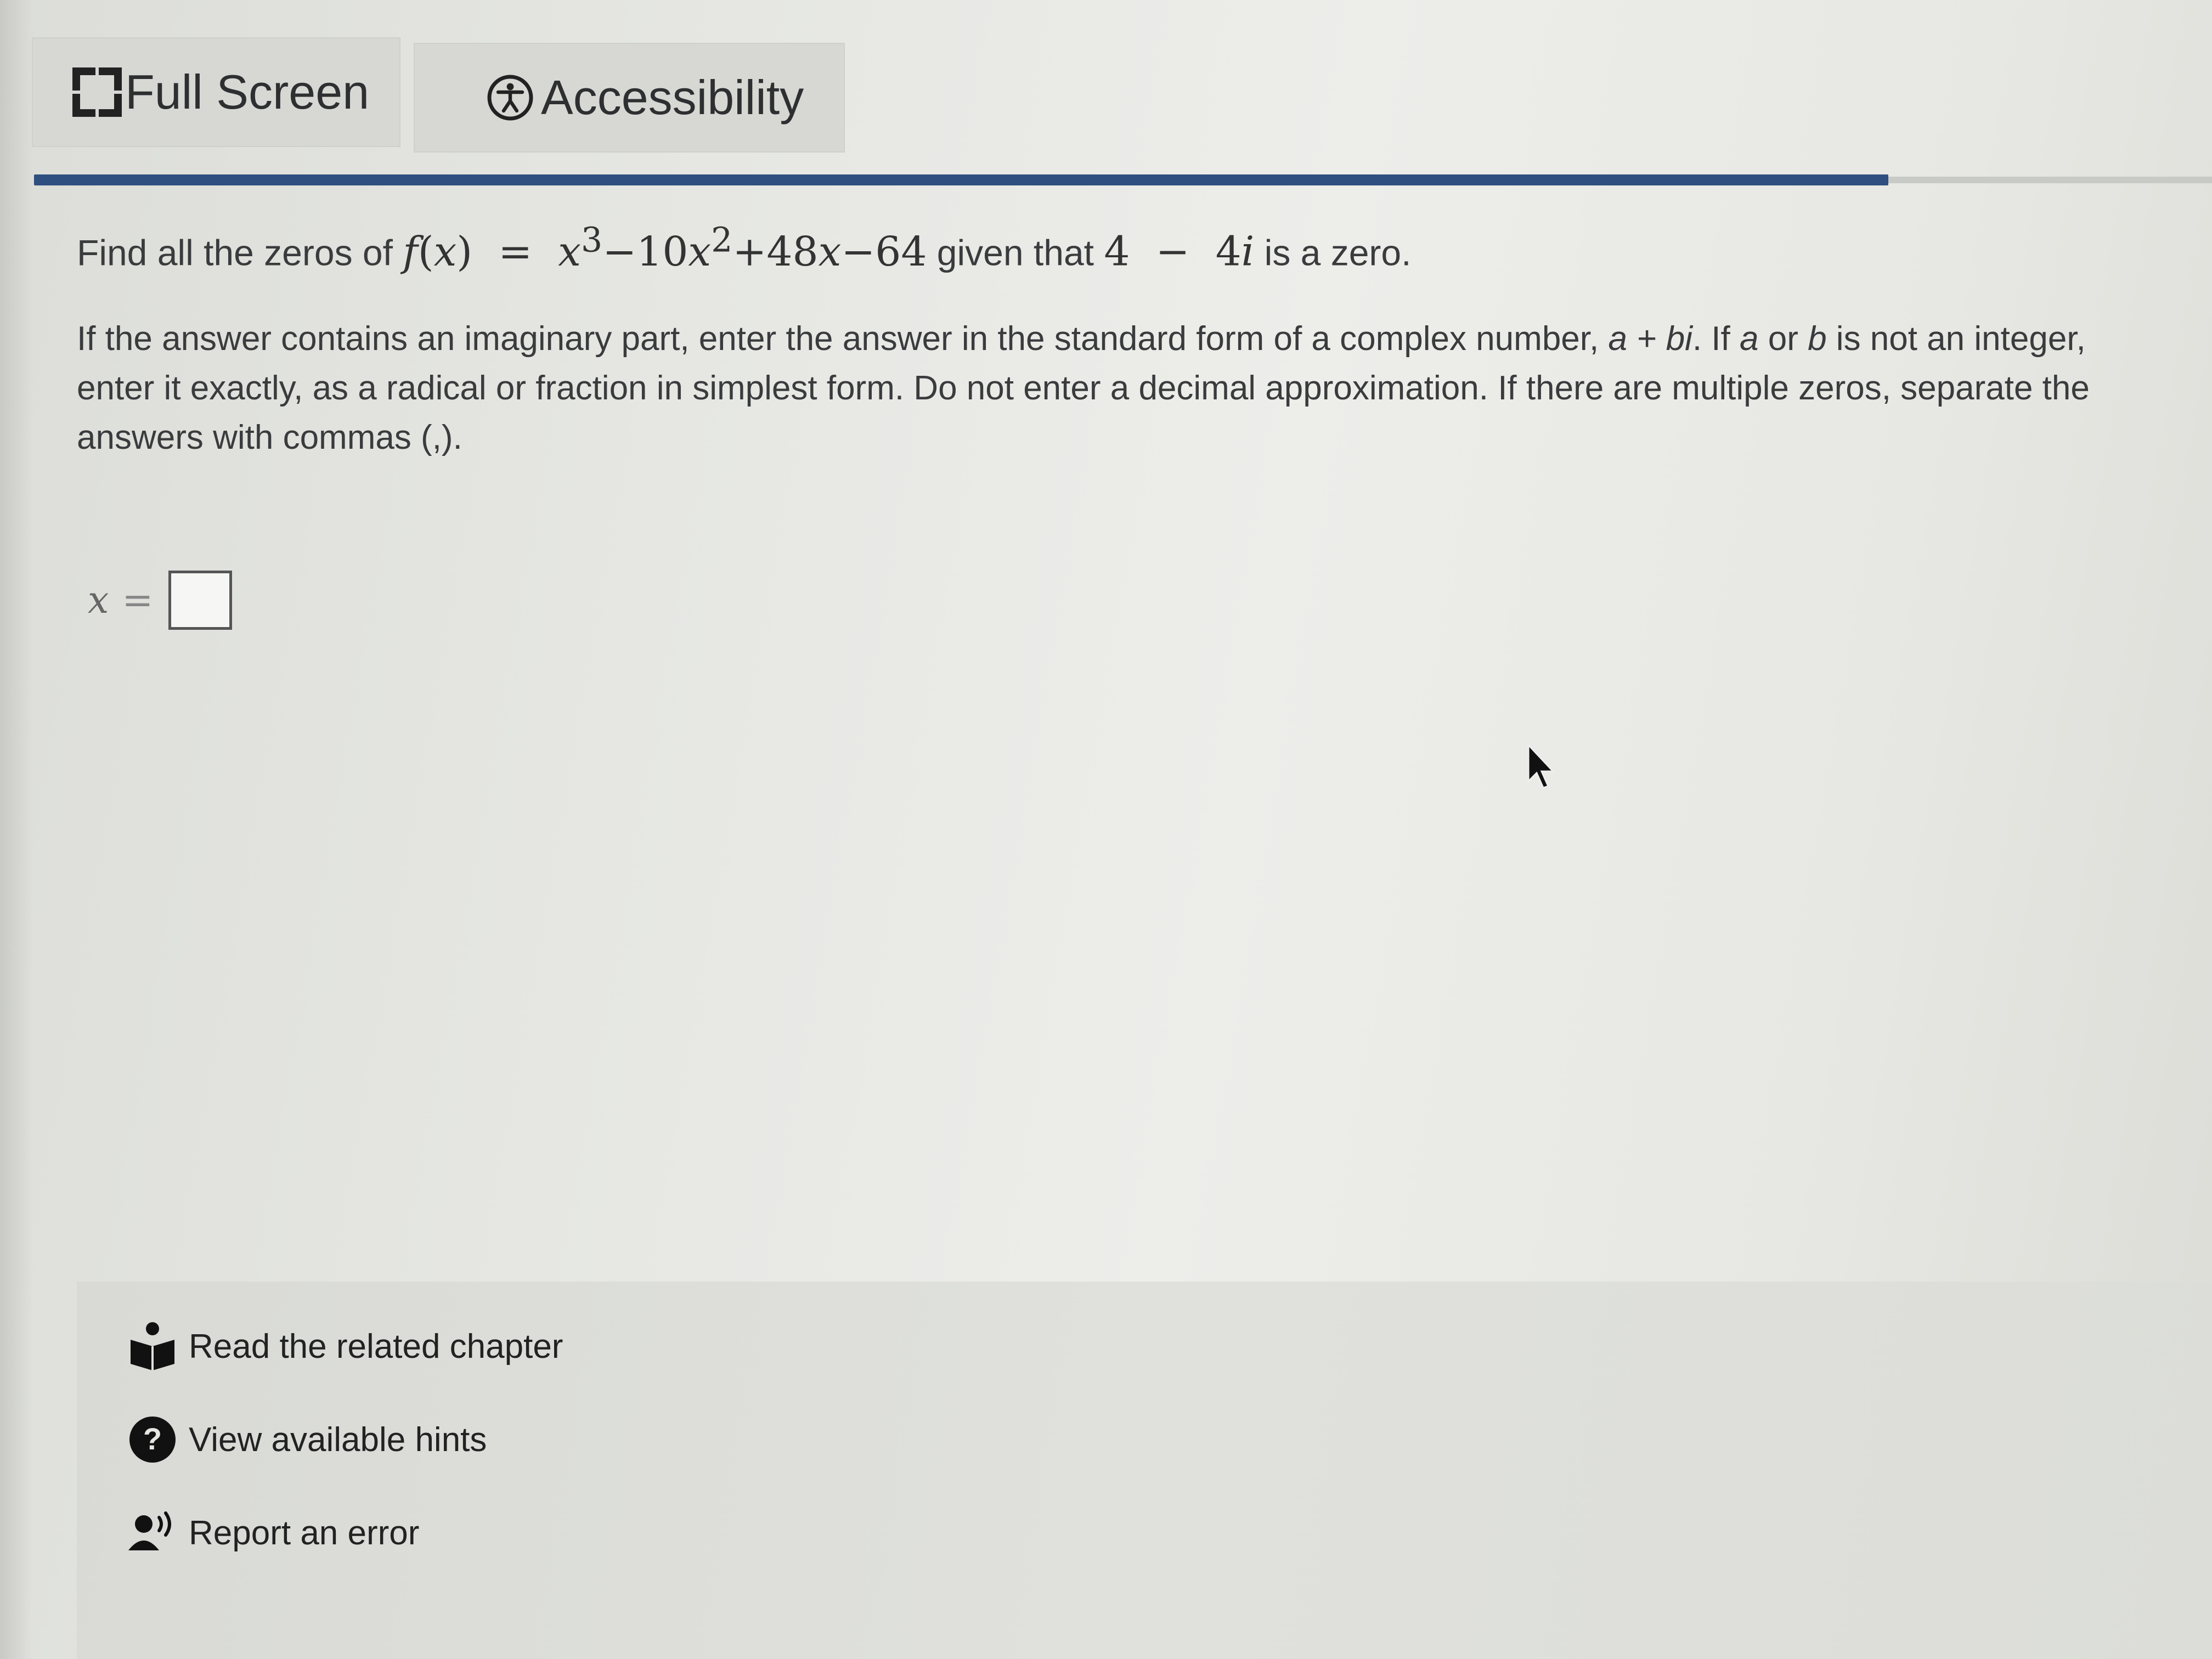  I want to click on given-zero: 4 − 4i, so click(1180, 252).